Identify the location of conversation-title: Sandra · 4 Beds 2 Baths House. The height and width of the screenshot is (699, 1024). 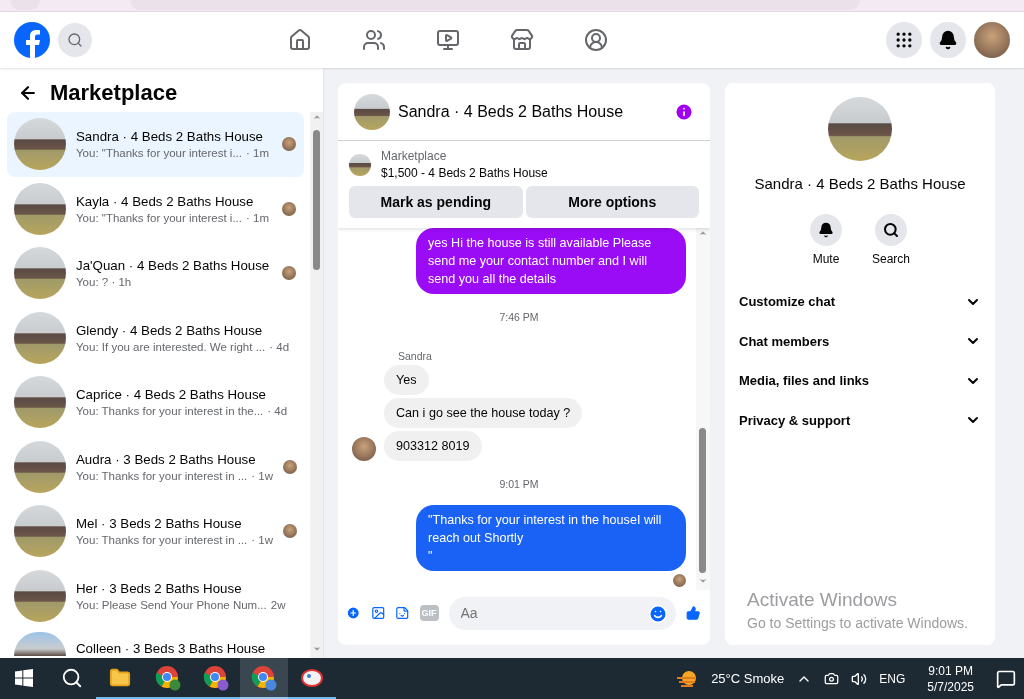
(170, 137).